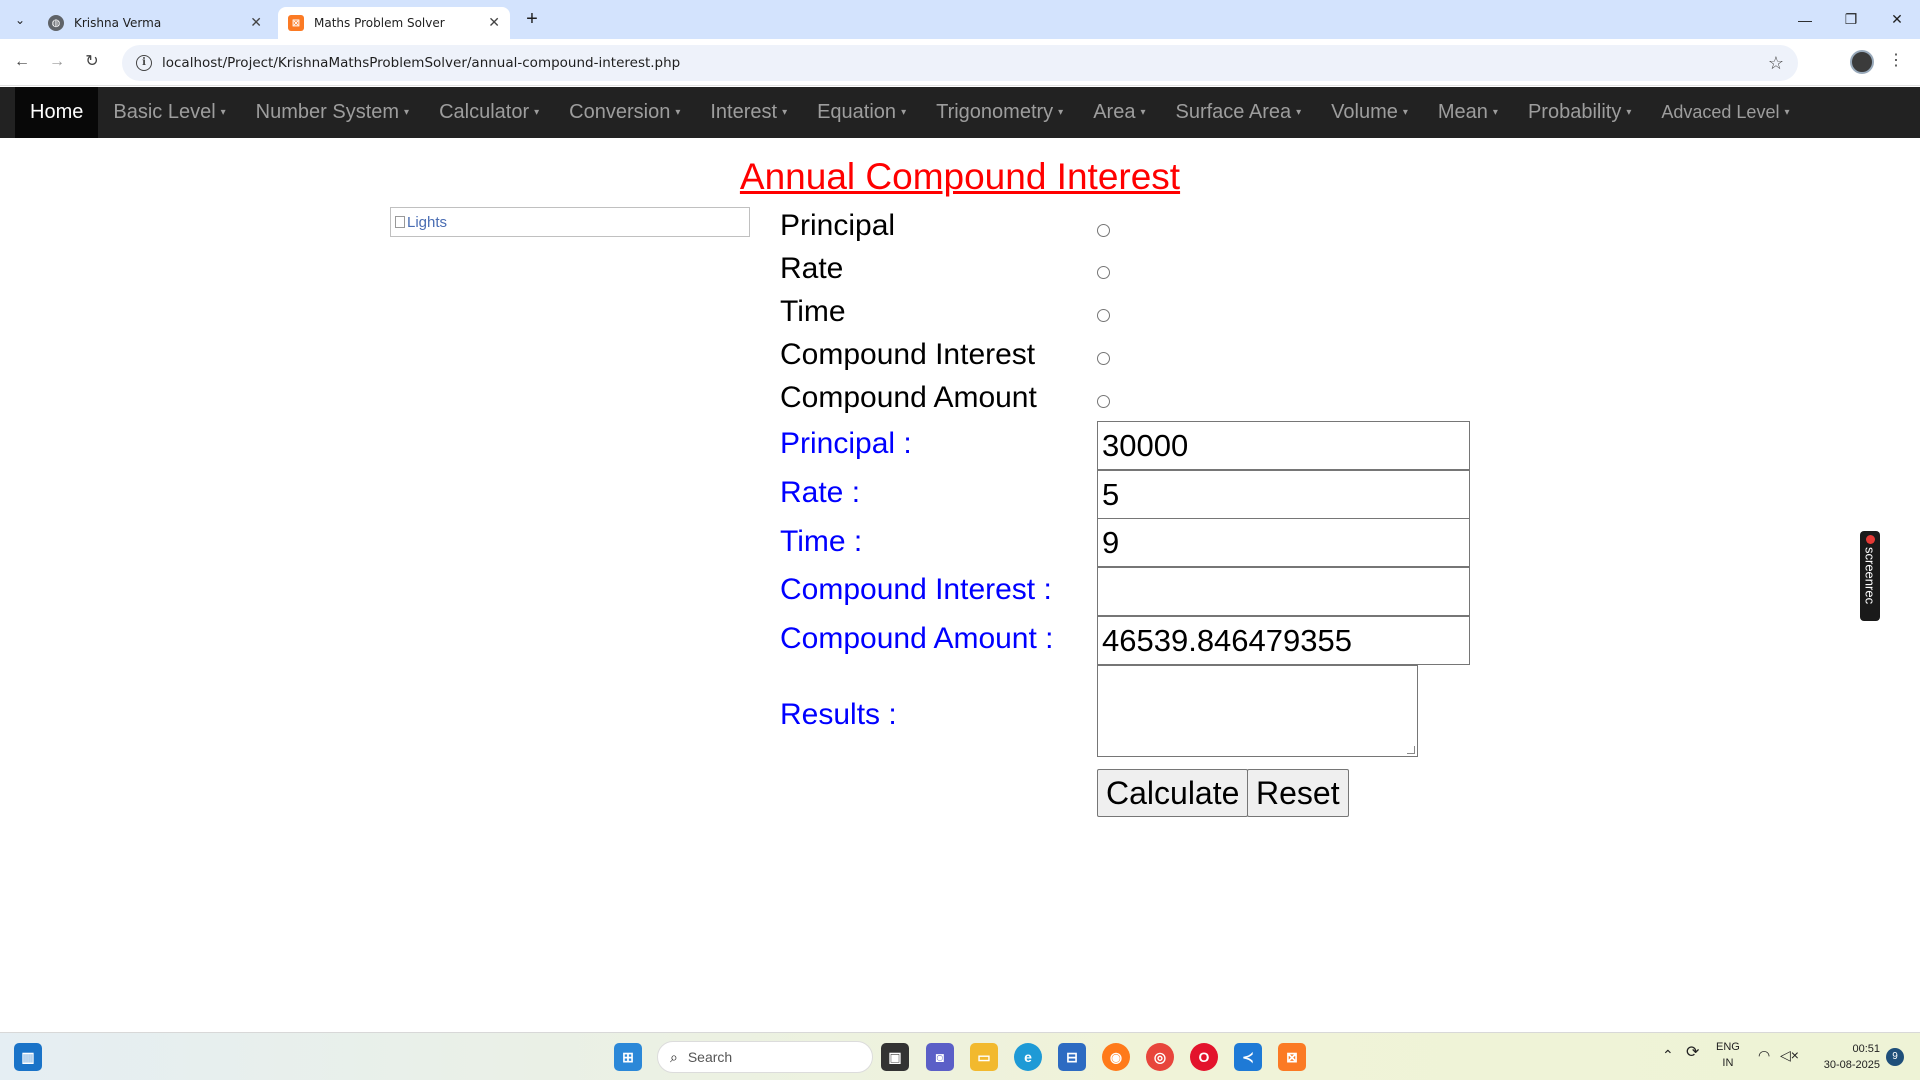 This screenshot has height=1080, width=1920. I want to click on chrome-icon: ◎, so click(1160, 1057).